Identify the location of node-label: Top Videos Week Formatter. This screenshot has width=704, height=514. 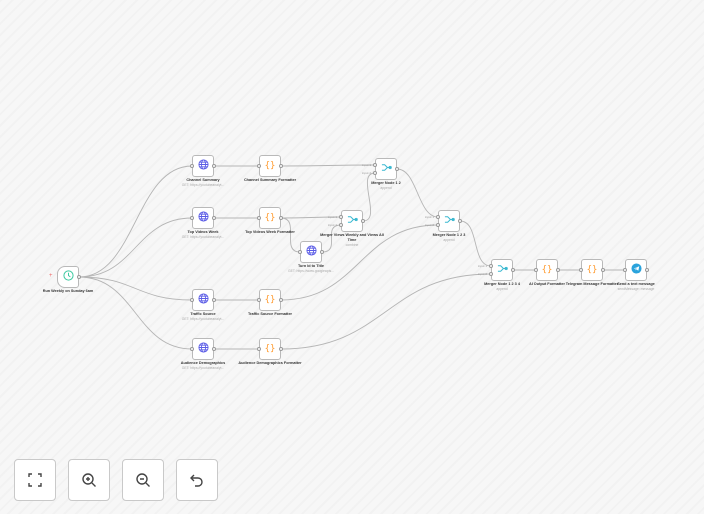
(270, 232).